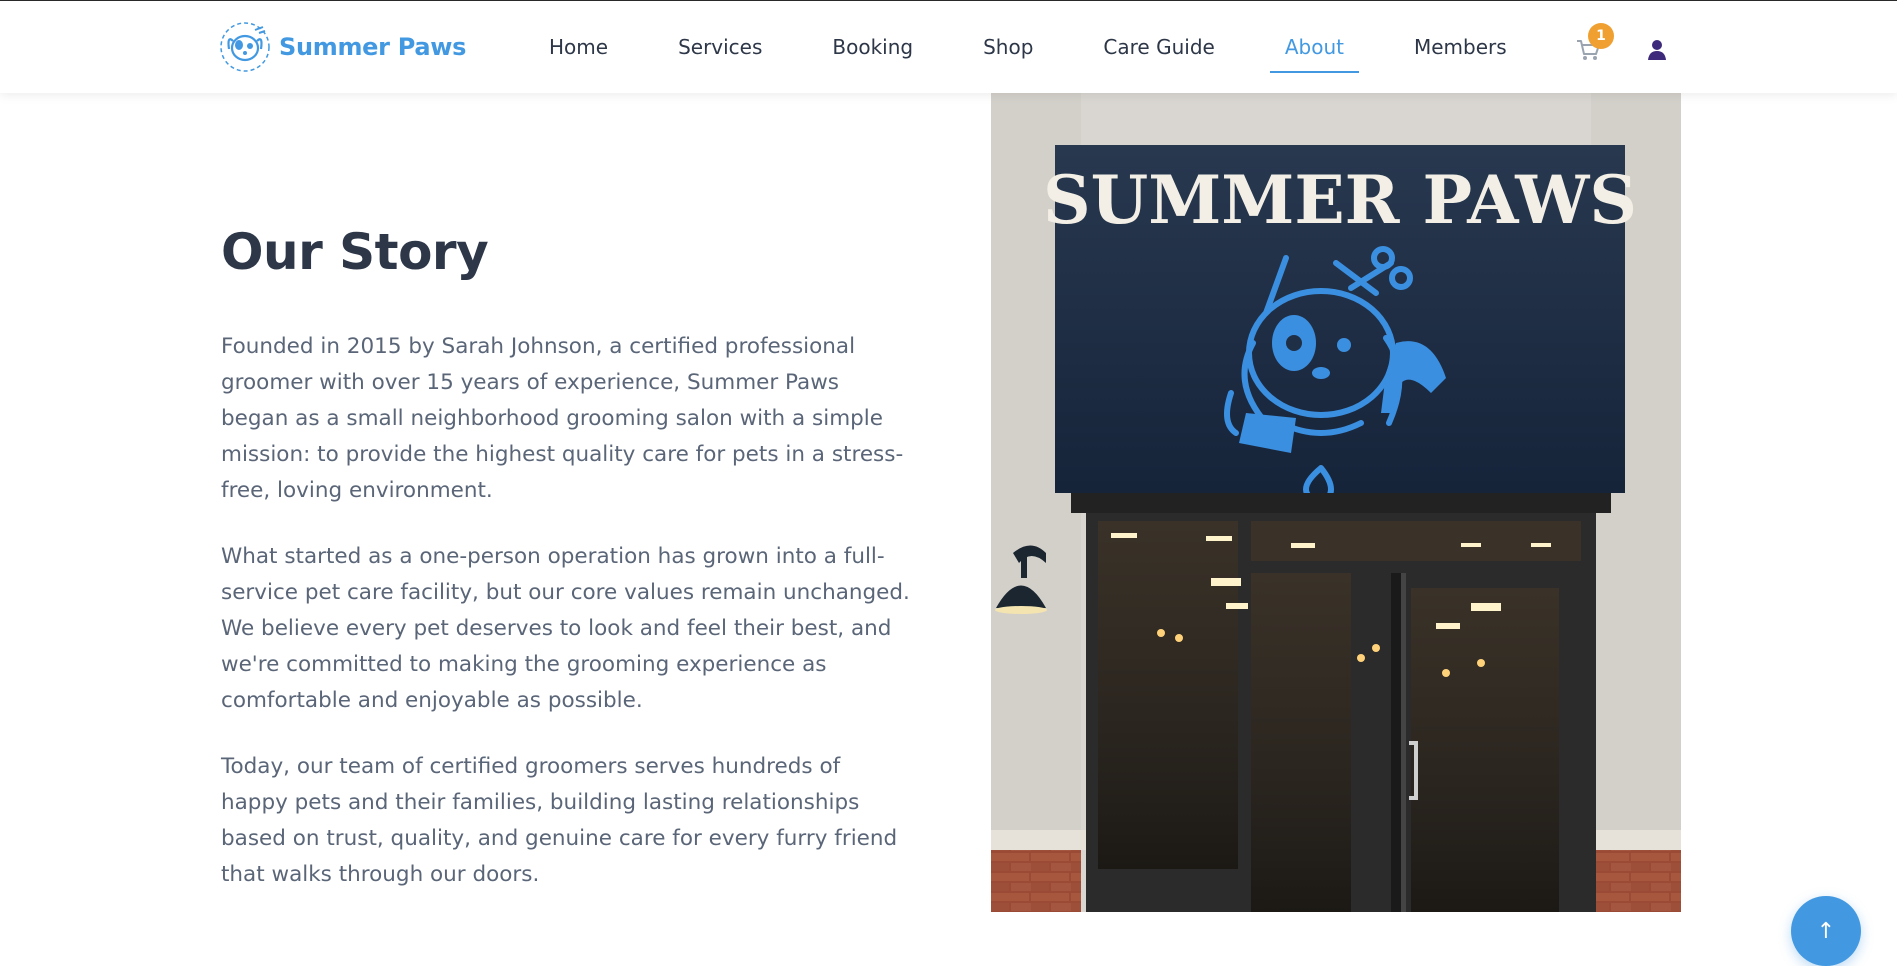 The height and width of the screenshot is (966, 1897). Describe the element at coordinates (1657, 49) in the screenshot. I see `user-icon` at that location.